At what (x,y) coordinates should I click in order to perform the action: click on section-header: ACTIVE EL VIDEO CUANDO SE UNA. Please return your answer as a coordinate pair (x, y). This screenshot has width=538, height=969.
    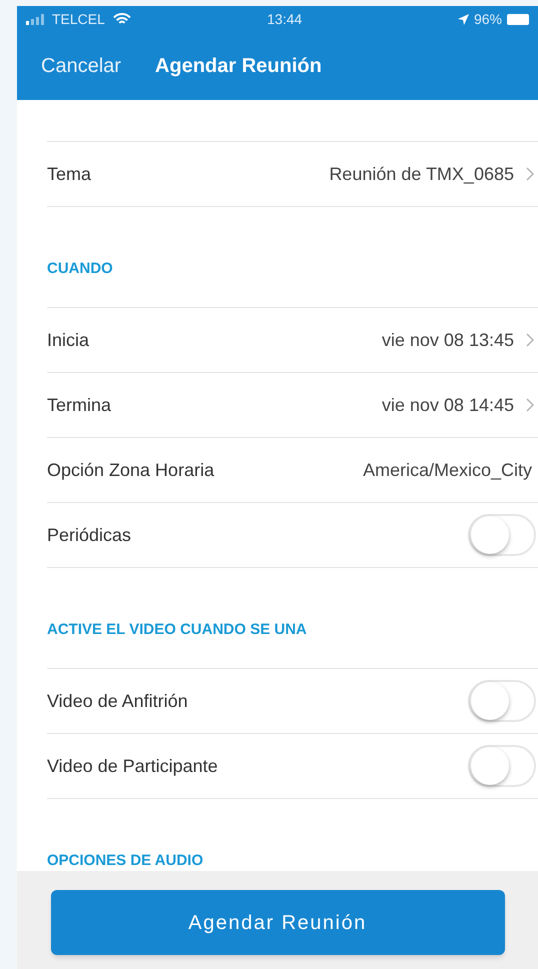
    Looking at the image, I should click on (177, 629).